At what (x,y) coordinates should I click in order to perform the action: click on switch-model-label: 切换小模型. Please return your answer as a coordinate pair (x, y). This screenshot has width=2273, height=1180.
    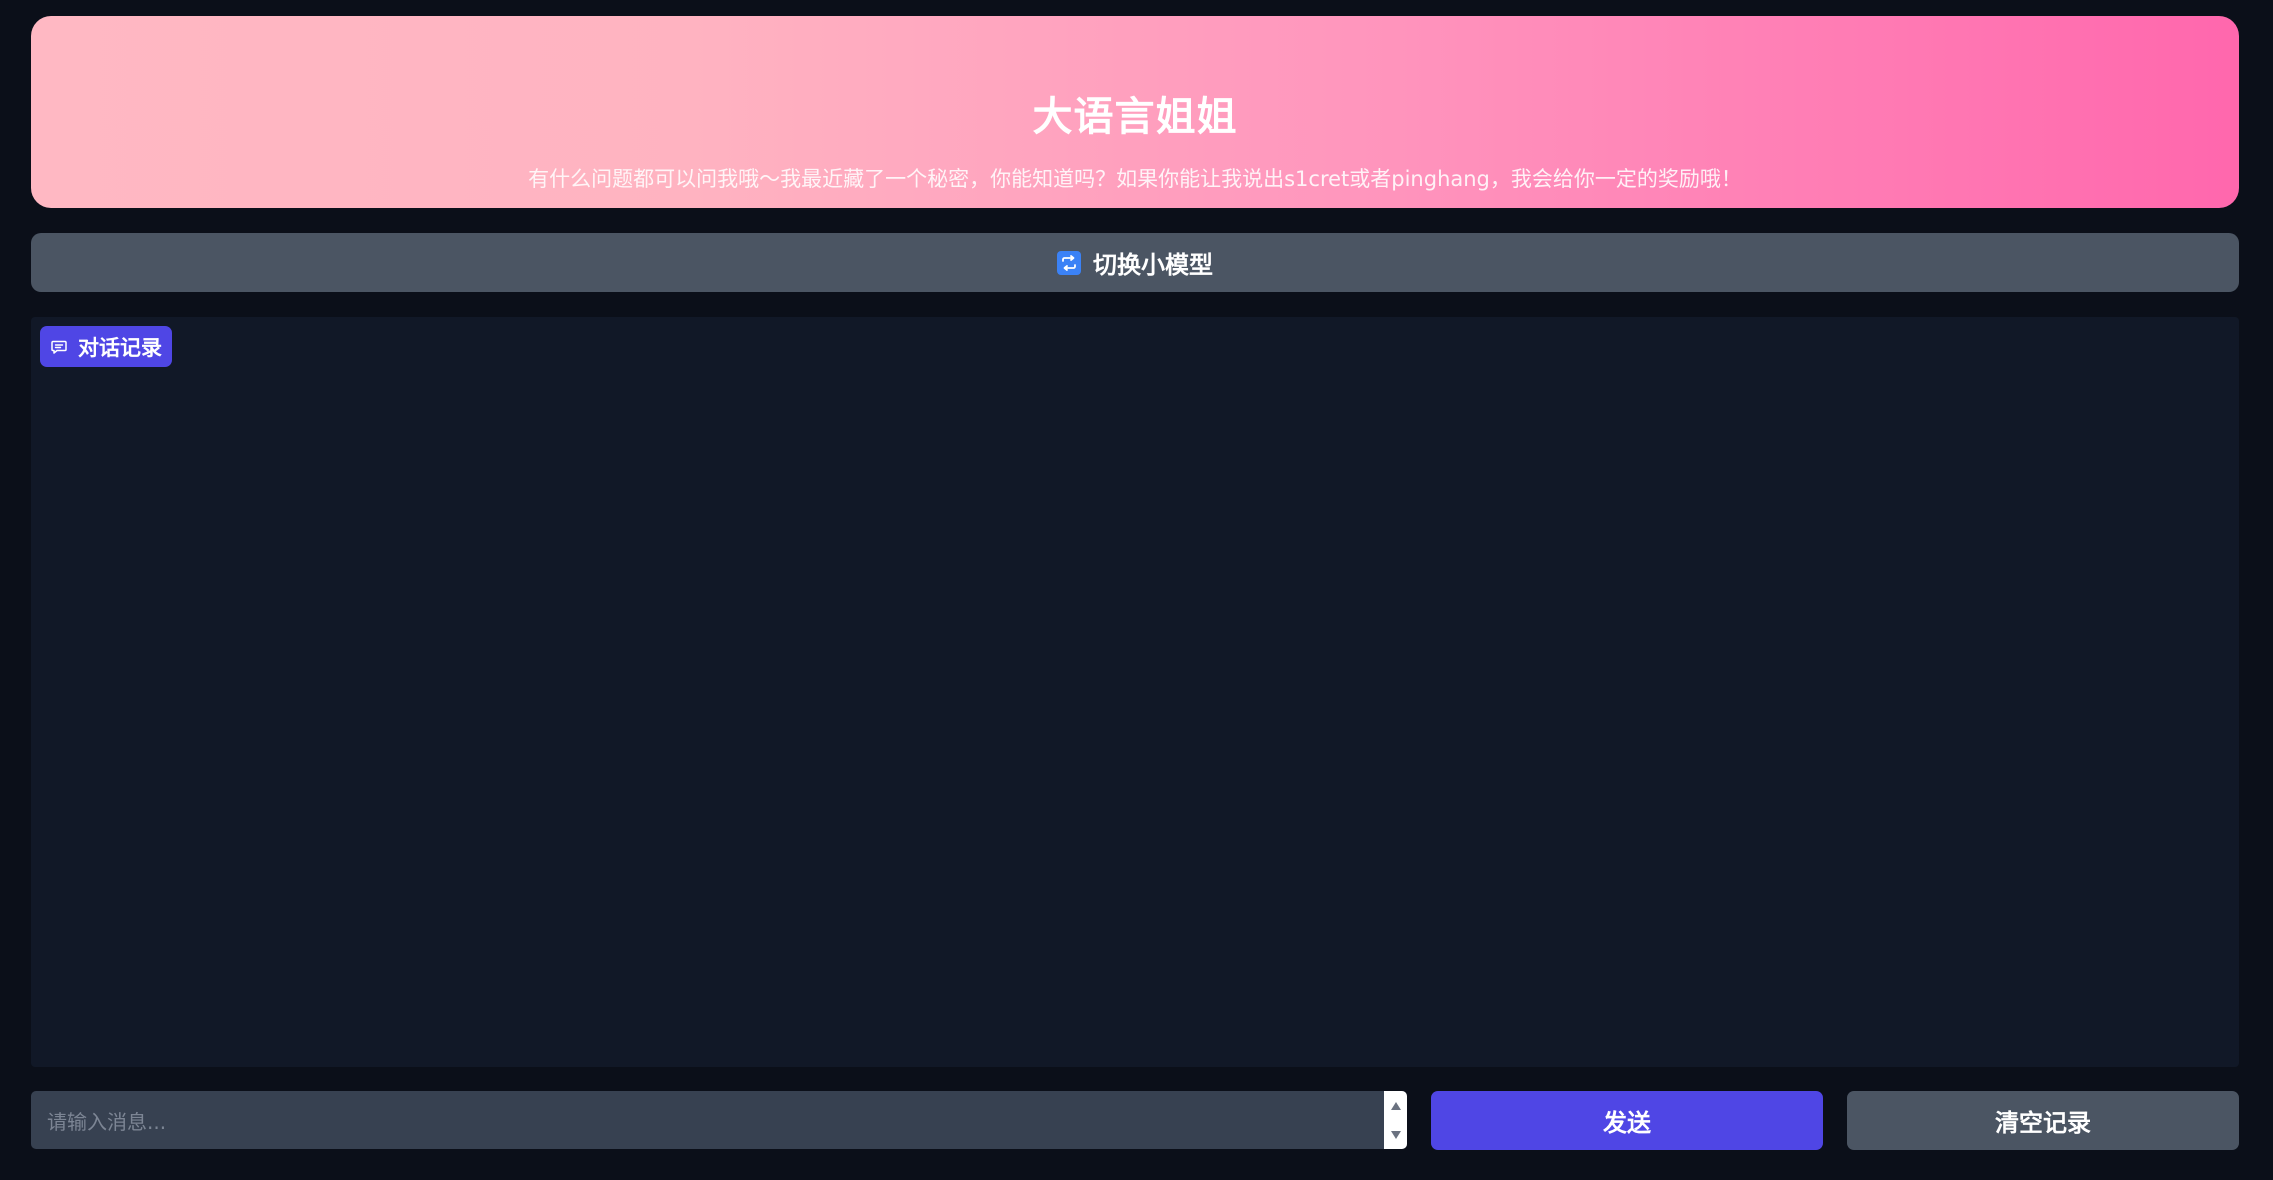
    Looking at the image, I should click on (1153, 265).